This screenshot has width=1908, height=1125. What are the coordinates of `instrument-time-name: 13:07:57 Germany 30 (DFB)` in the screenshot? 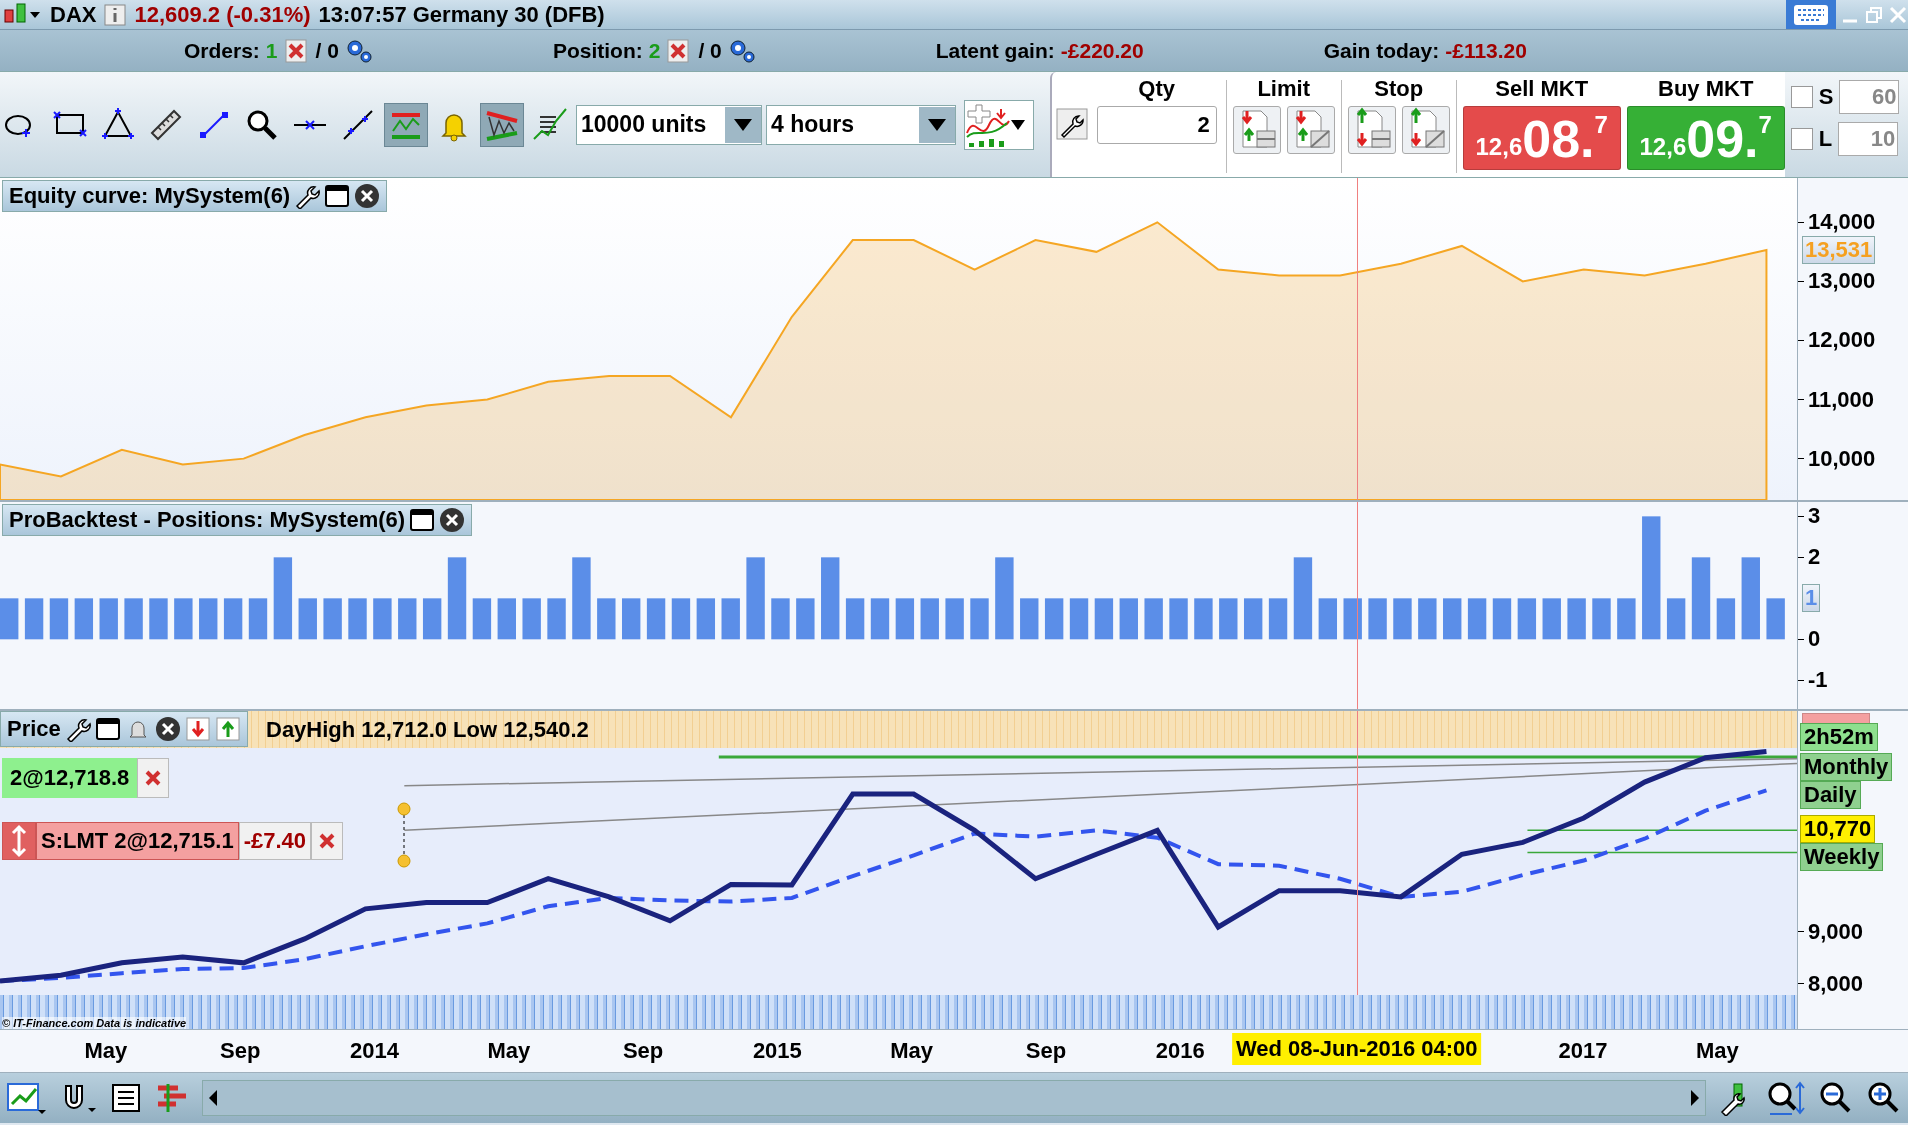 It's located at (461, 14).